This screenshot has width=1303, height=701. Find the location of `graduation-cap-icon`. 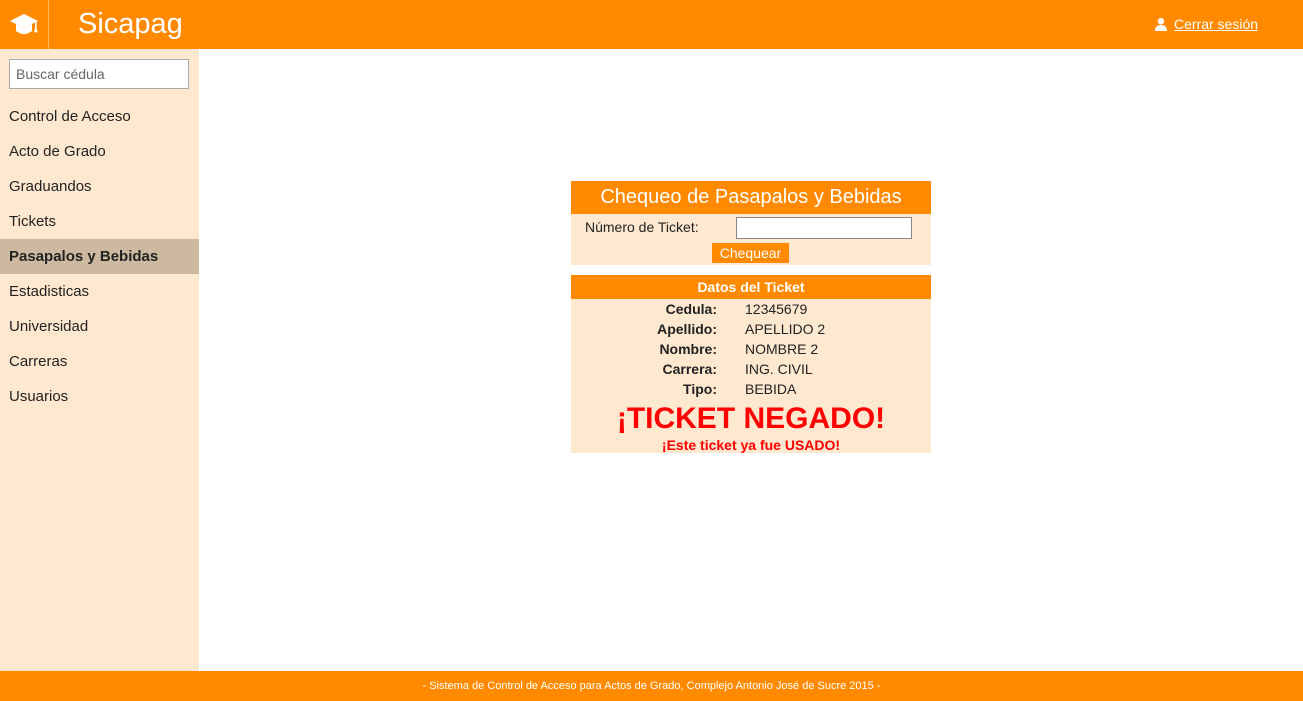

graduation-cap-icon is located at coordinates (24, 23).